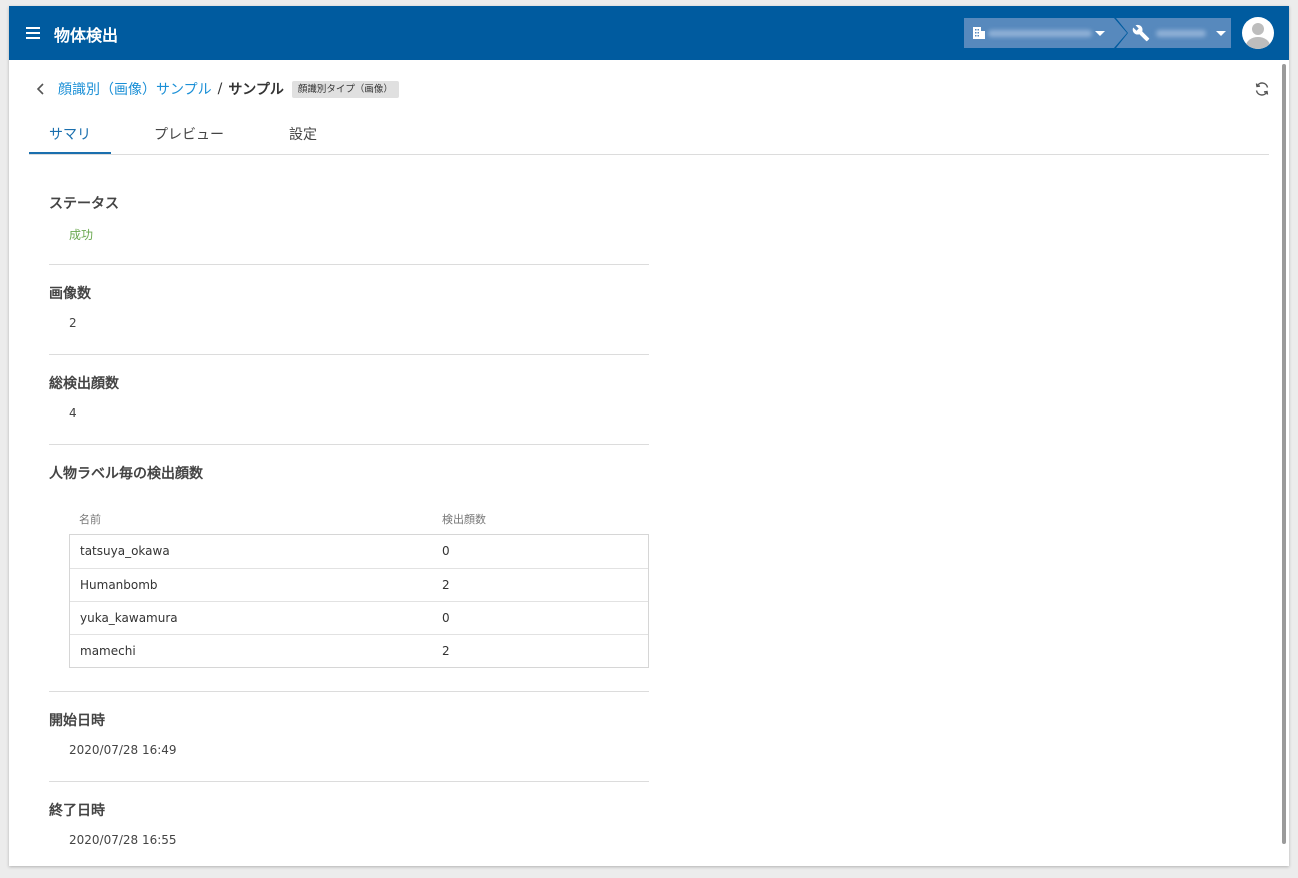 The height and width of the screenshot is (878, 1298). I want to click on row-name: mamechi, so click(108, 651).